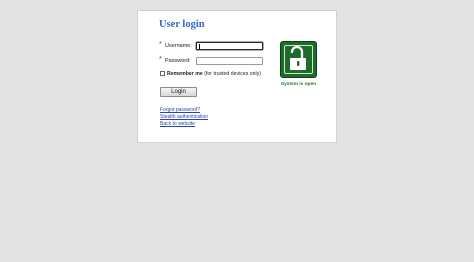 This screenshot has width=474, height=262. What do you see at coordinates (298, 84) in the screenshot?
I see `system-status-text: System is open` at bounding box center [298, 84].